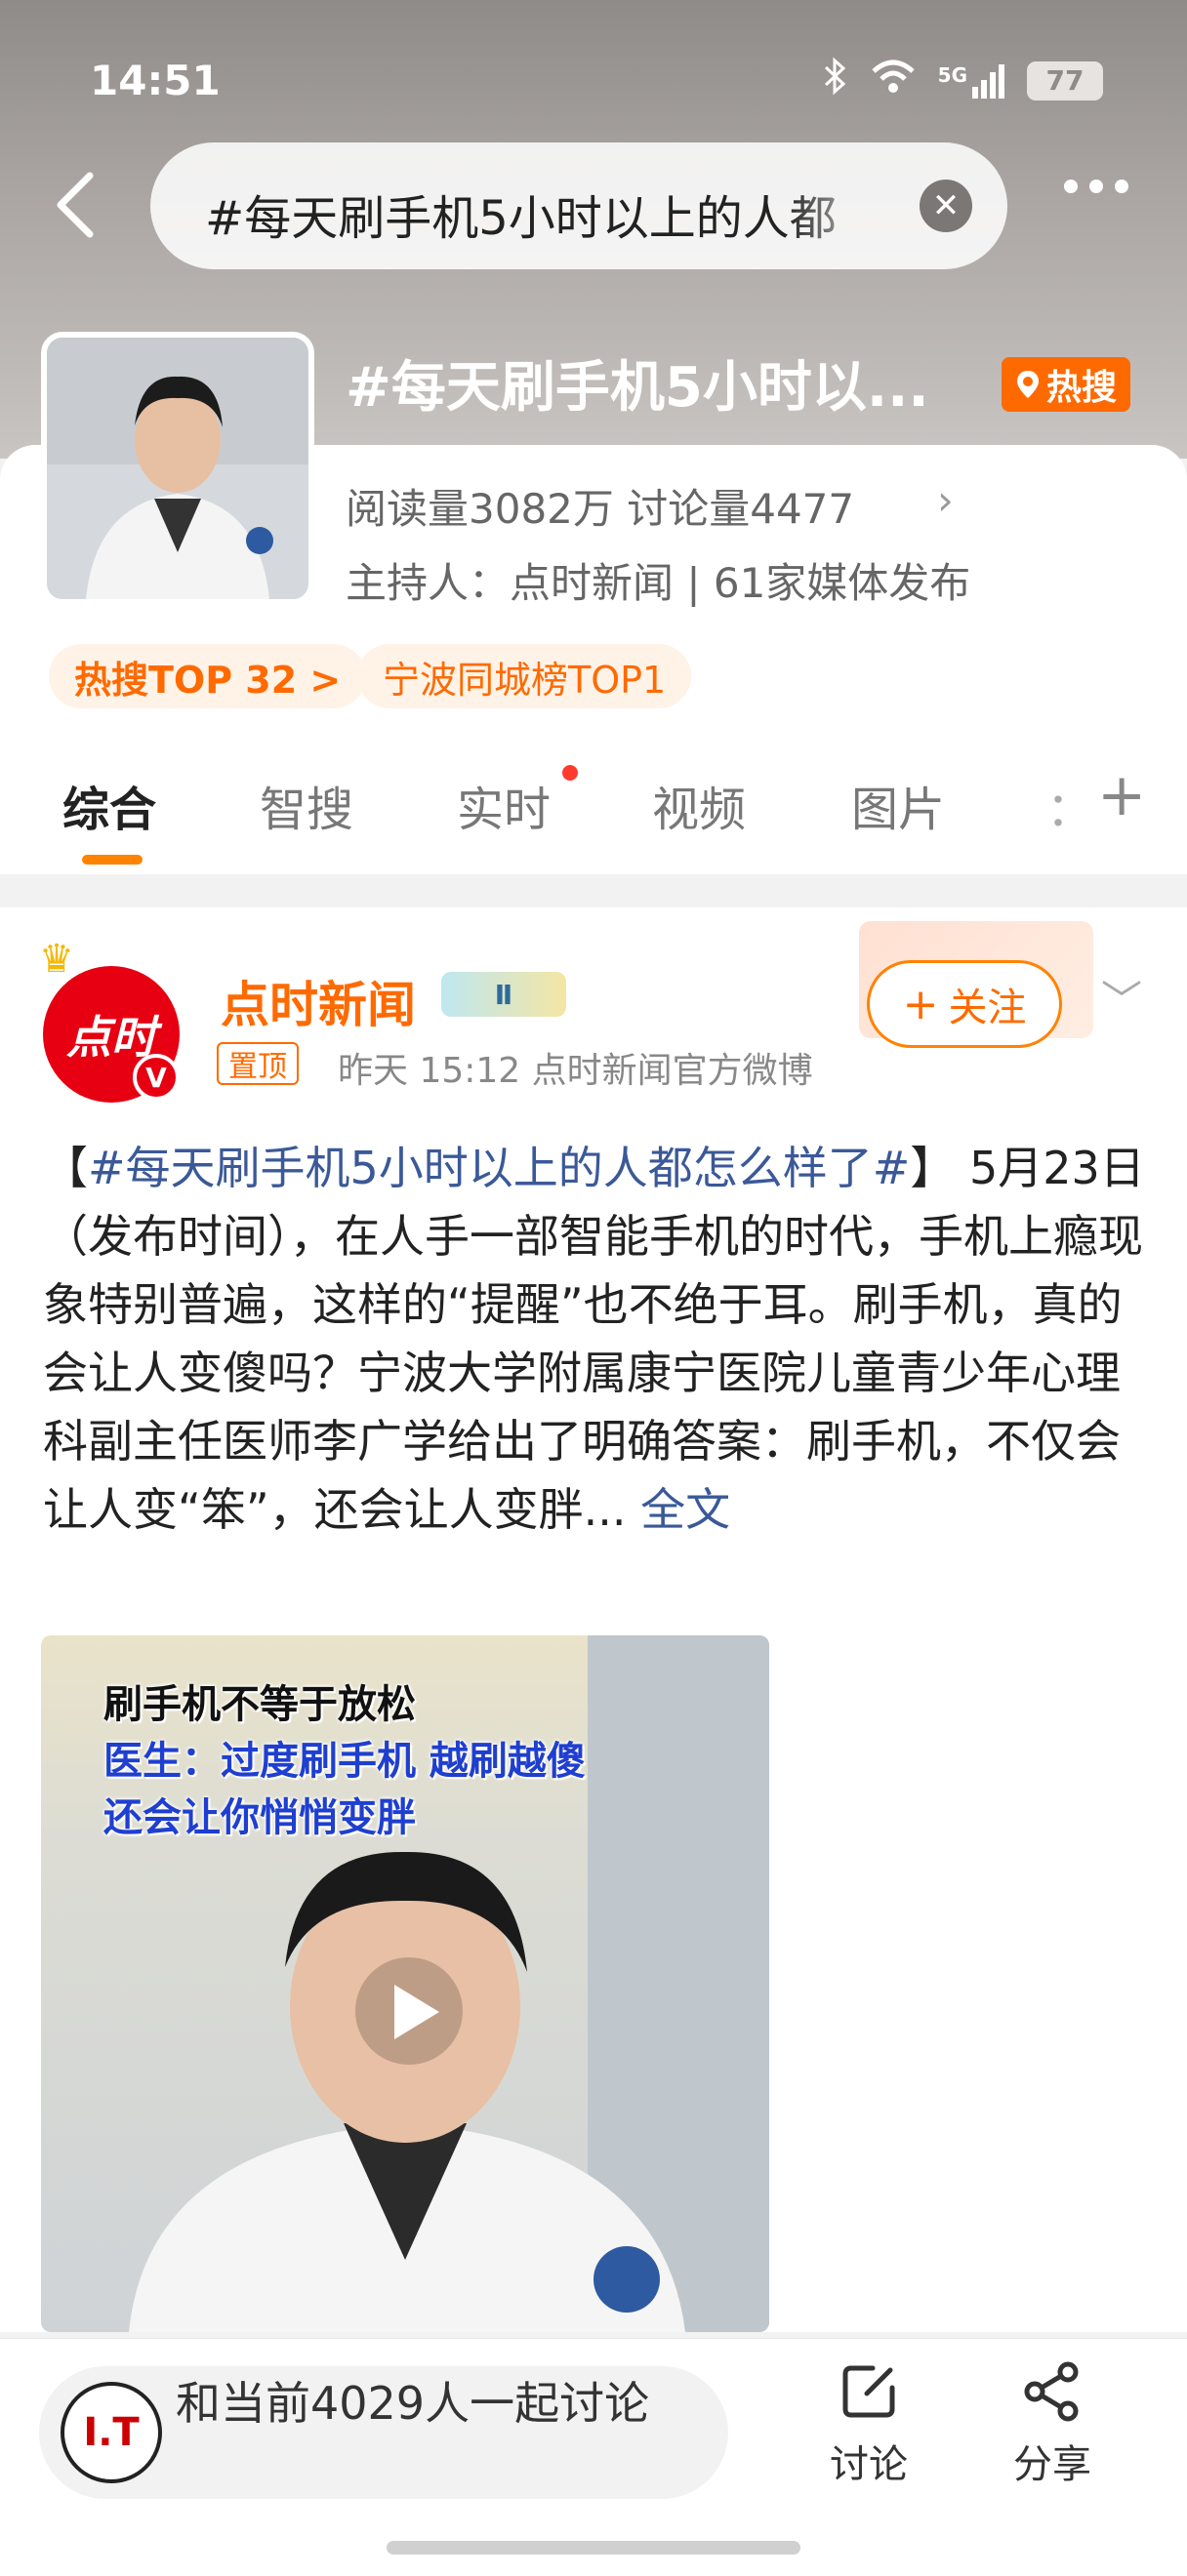  What do you see at coordinates (593, 2548) in the screenshot?
I see `home-indicator` at bounding box center [593, 2548].